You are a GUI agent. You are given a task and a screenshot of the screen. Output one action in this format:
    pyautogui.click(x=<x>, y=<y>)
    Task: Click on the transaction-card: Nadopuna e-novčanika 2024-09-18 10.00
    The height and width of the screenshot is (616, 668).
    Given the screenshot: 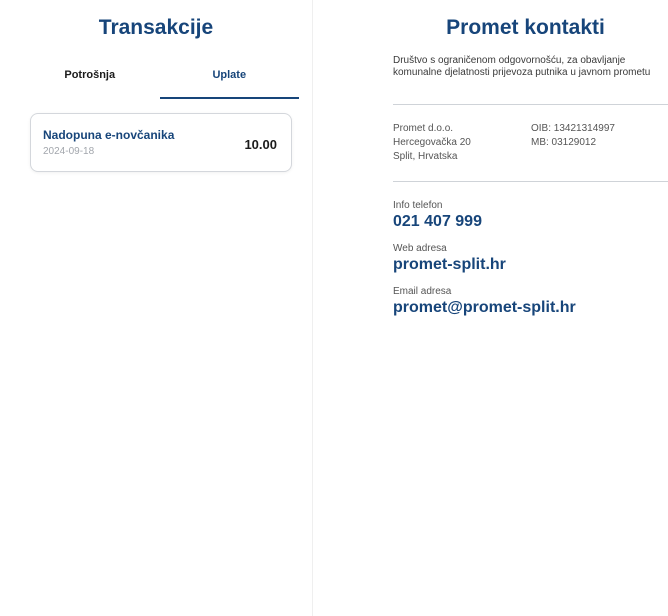 What is the action you would take?
    pyautogui.click(x=161, y=142)
    